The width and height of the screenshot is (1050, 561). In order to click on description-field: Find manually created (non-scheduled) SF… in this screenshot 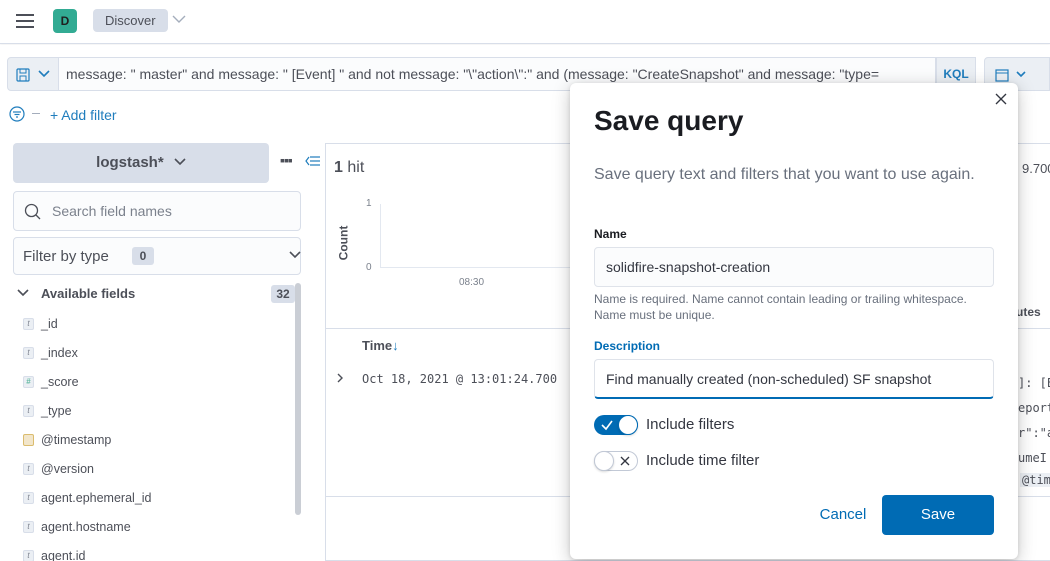, I will do `click(794, 379)`.